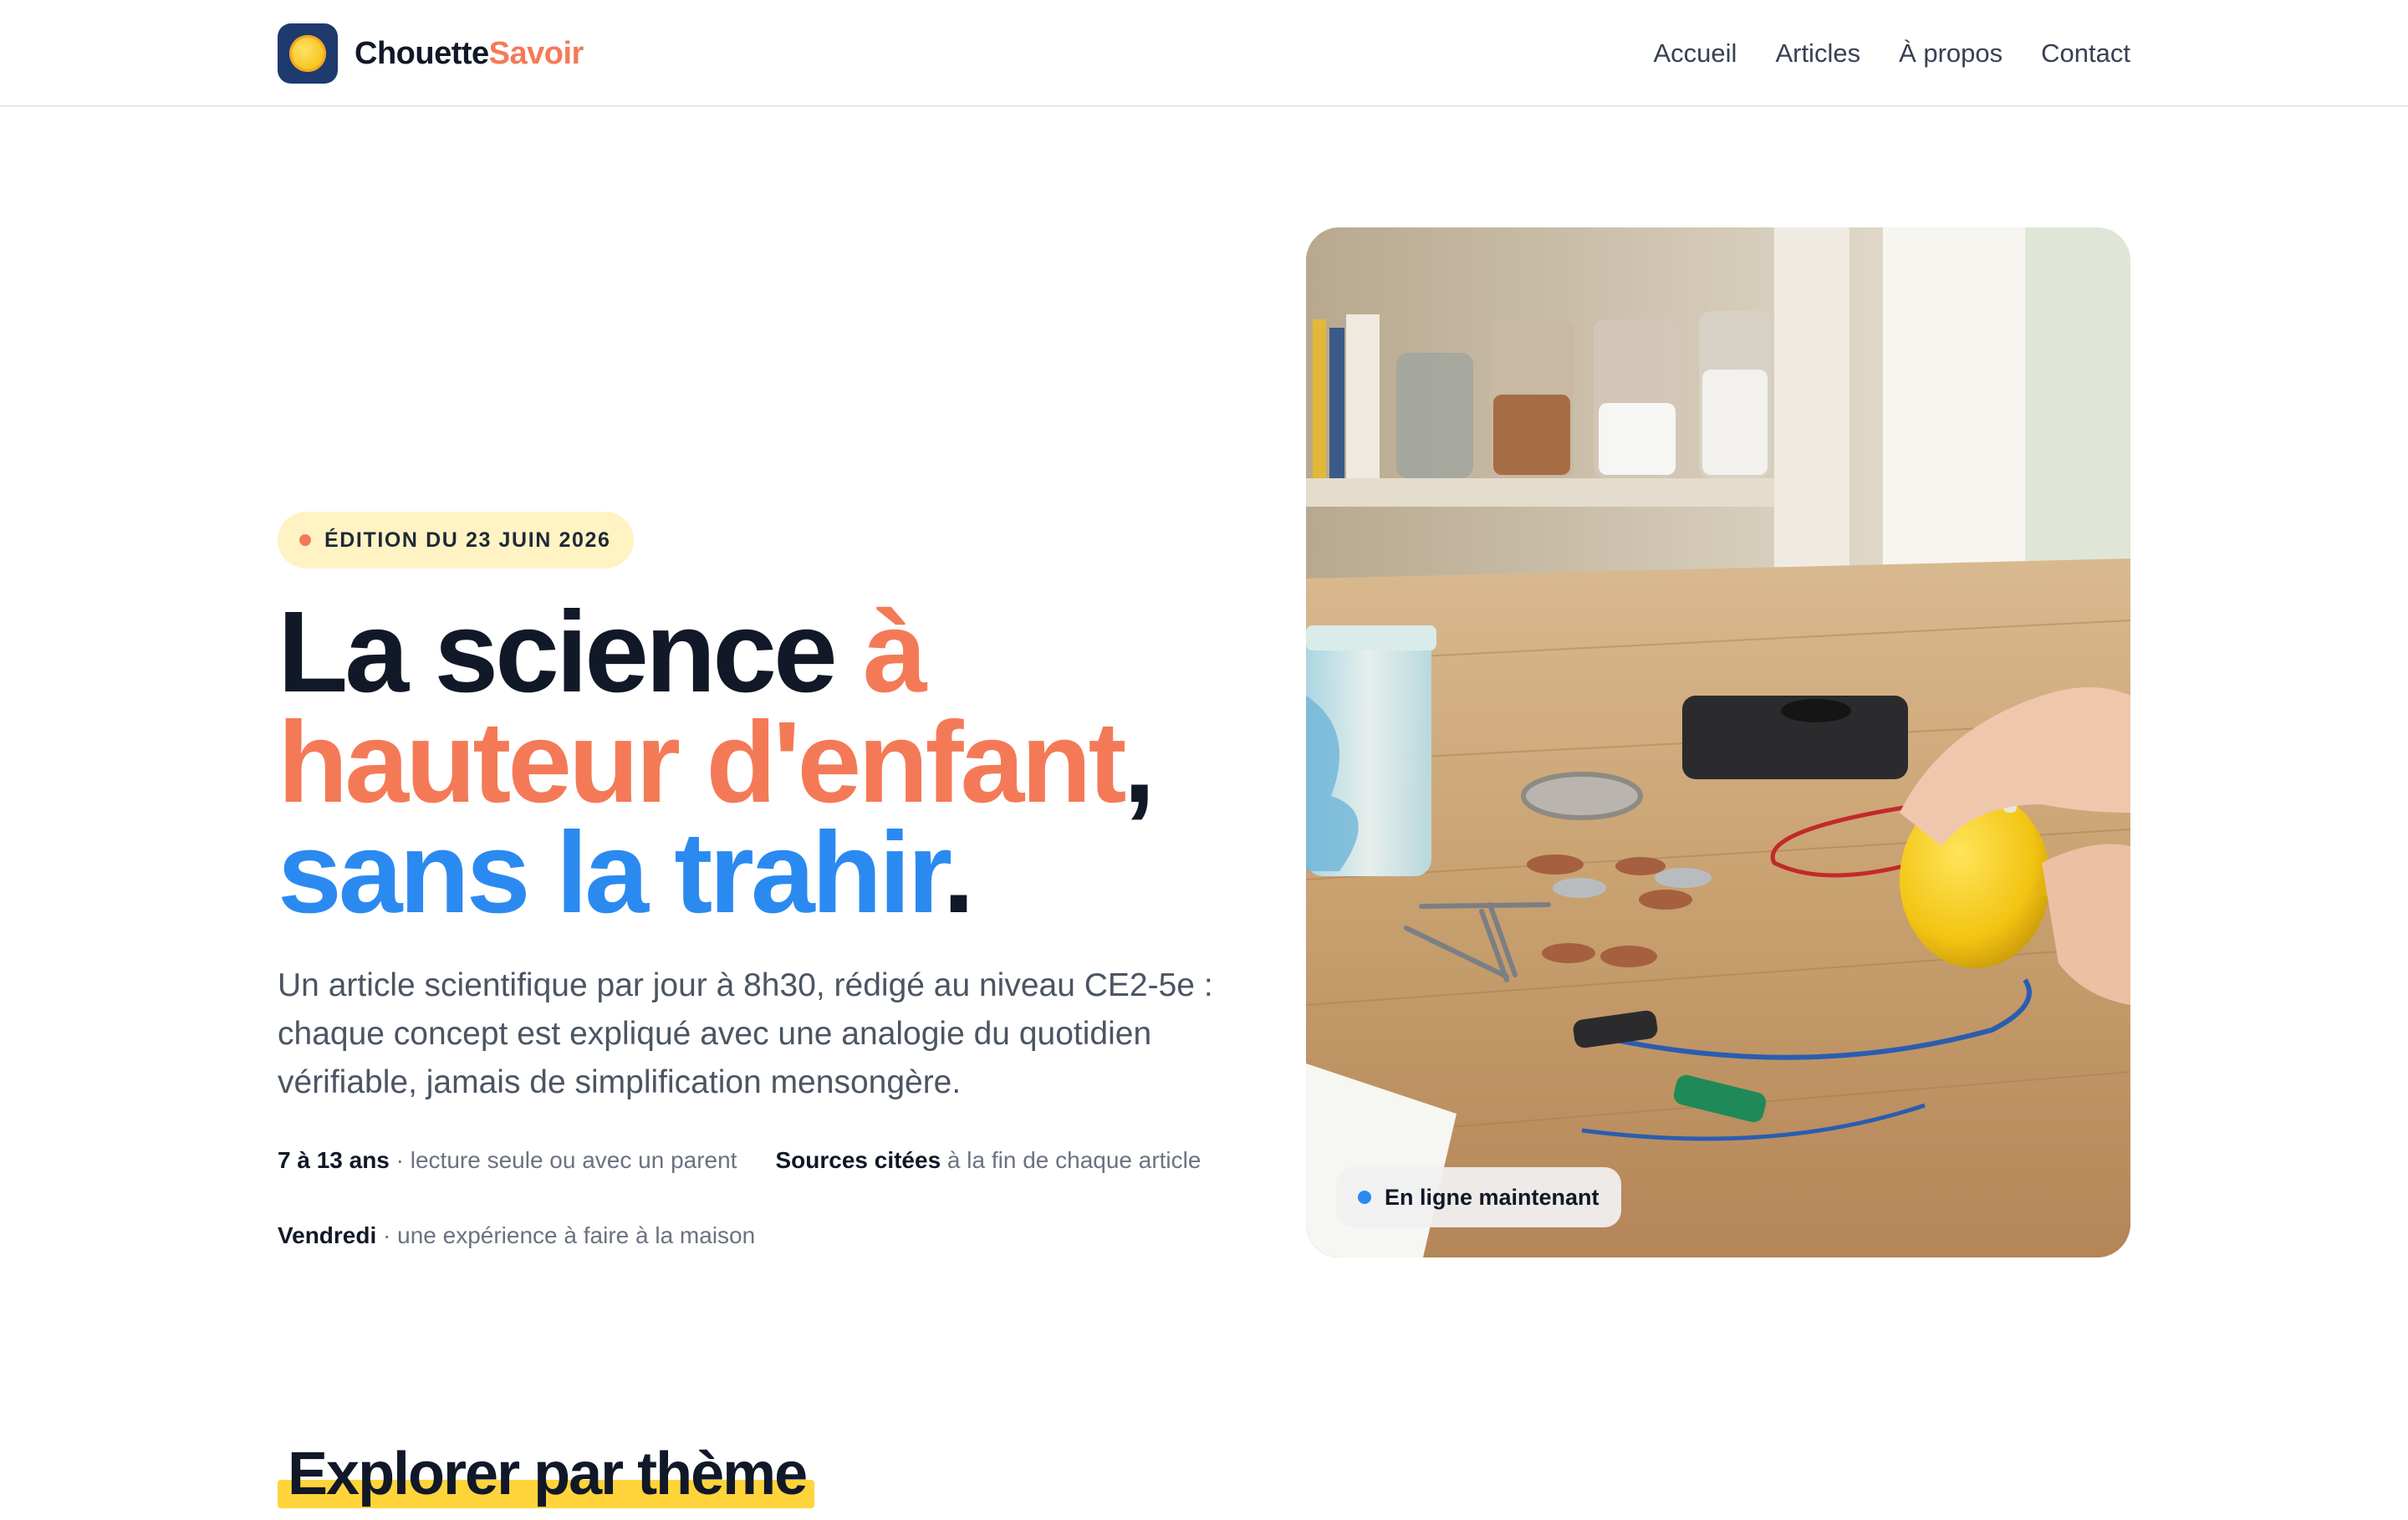  I want to click on meta-item-label: 7 à 13 ans, so click(334, 1160).